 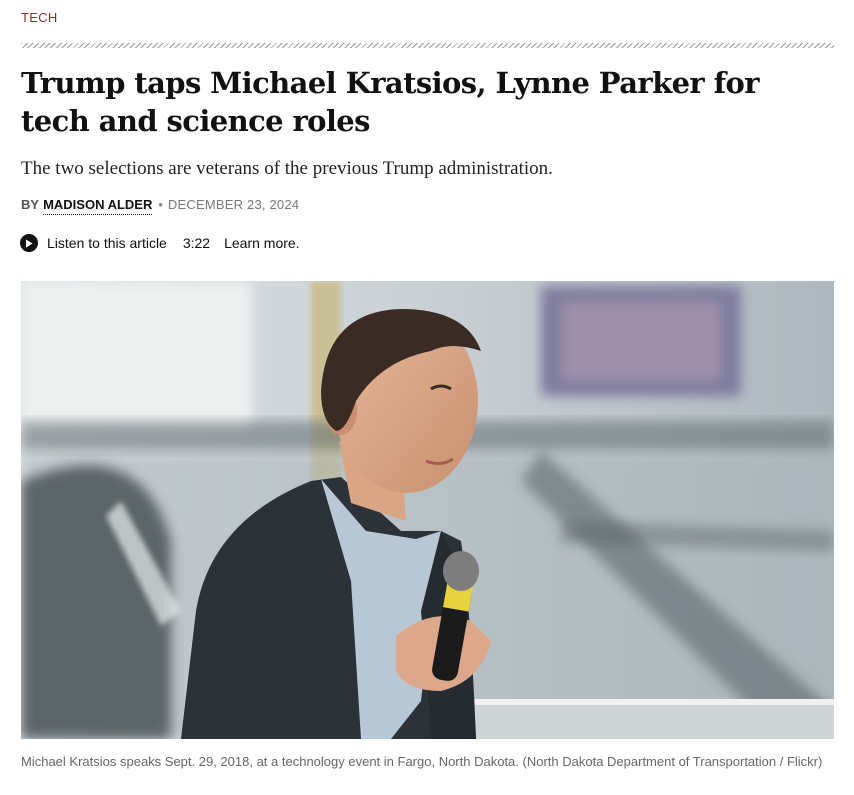 What do you see at coordinates (29, 243) in the screenshot?
I see `play-icon` at bounding box center [29, 243].